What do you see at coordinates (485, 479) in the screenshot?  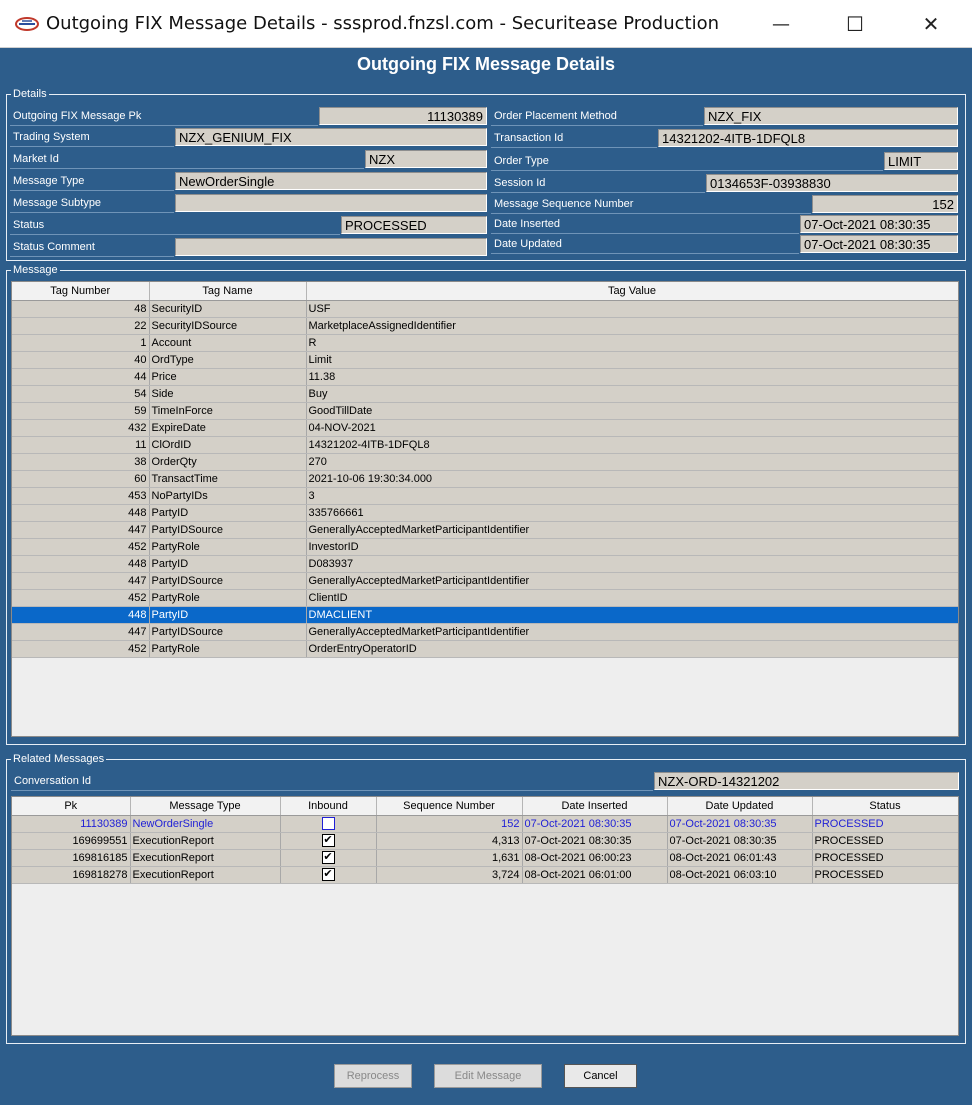 I see `table-row: 60 TransactTime 2021-10-06 19:30:34.000` at bounding box center [485, 479].